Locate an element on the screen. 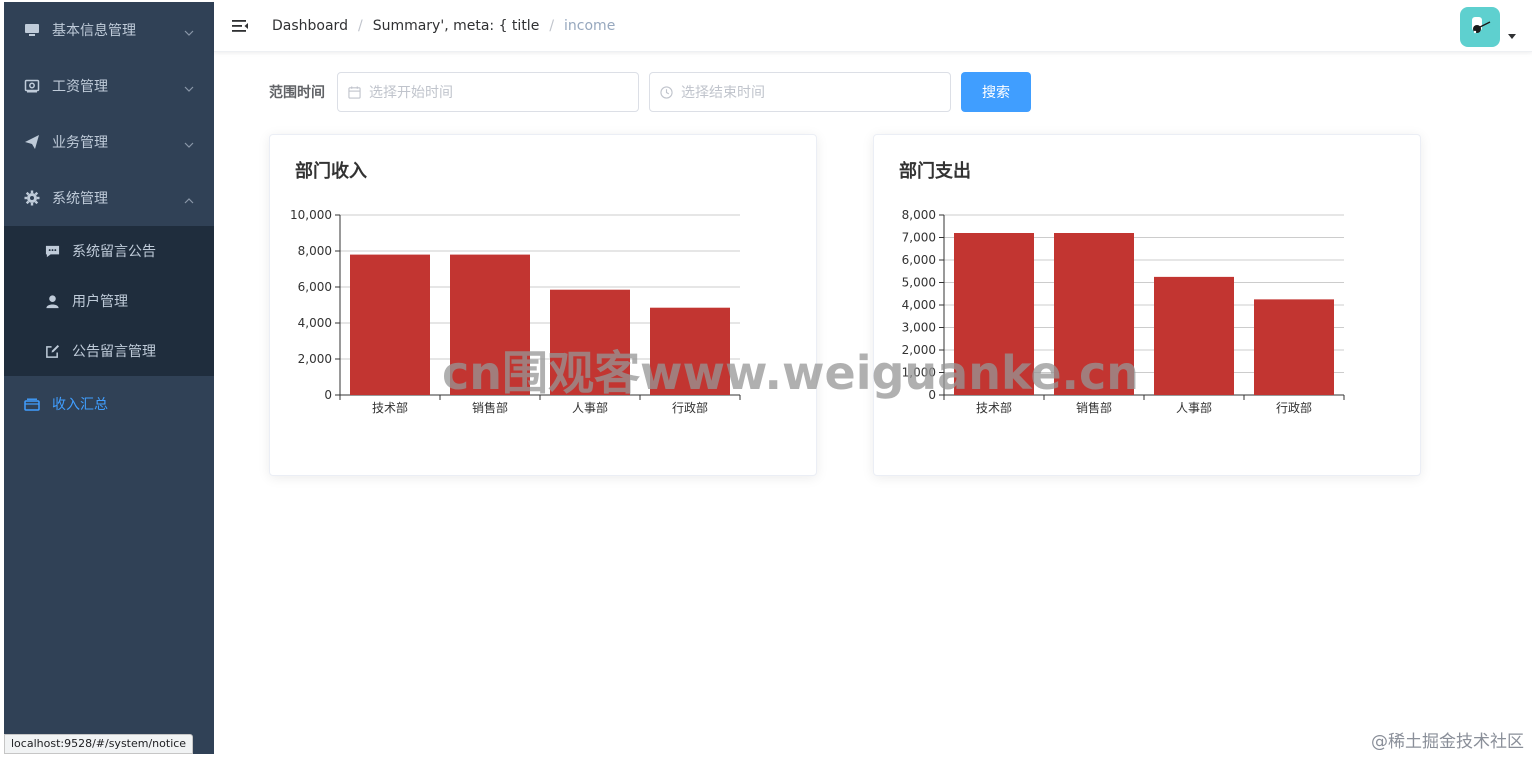 This screenshot has height=758, width=1532. user-icon is located at coordinates (52, 301).